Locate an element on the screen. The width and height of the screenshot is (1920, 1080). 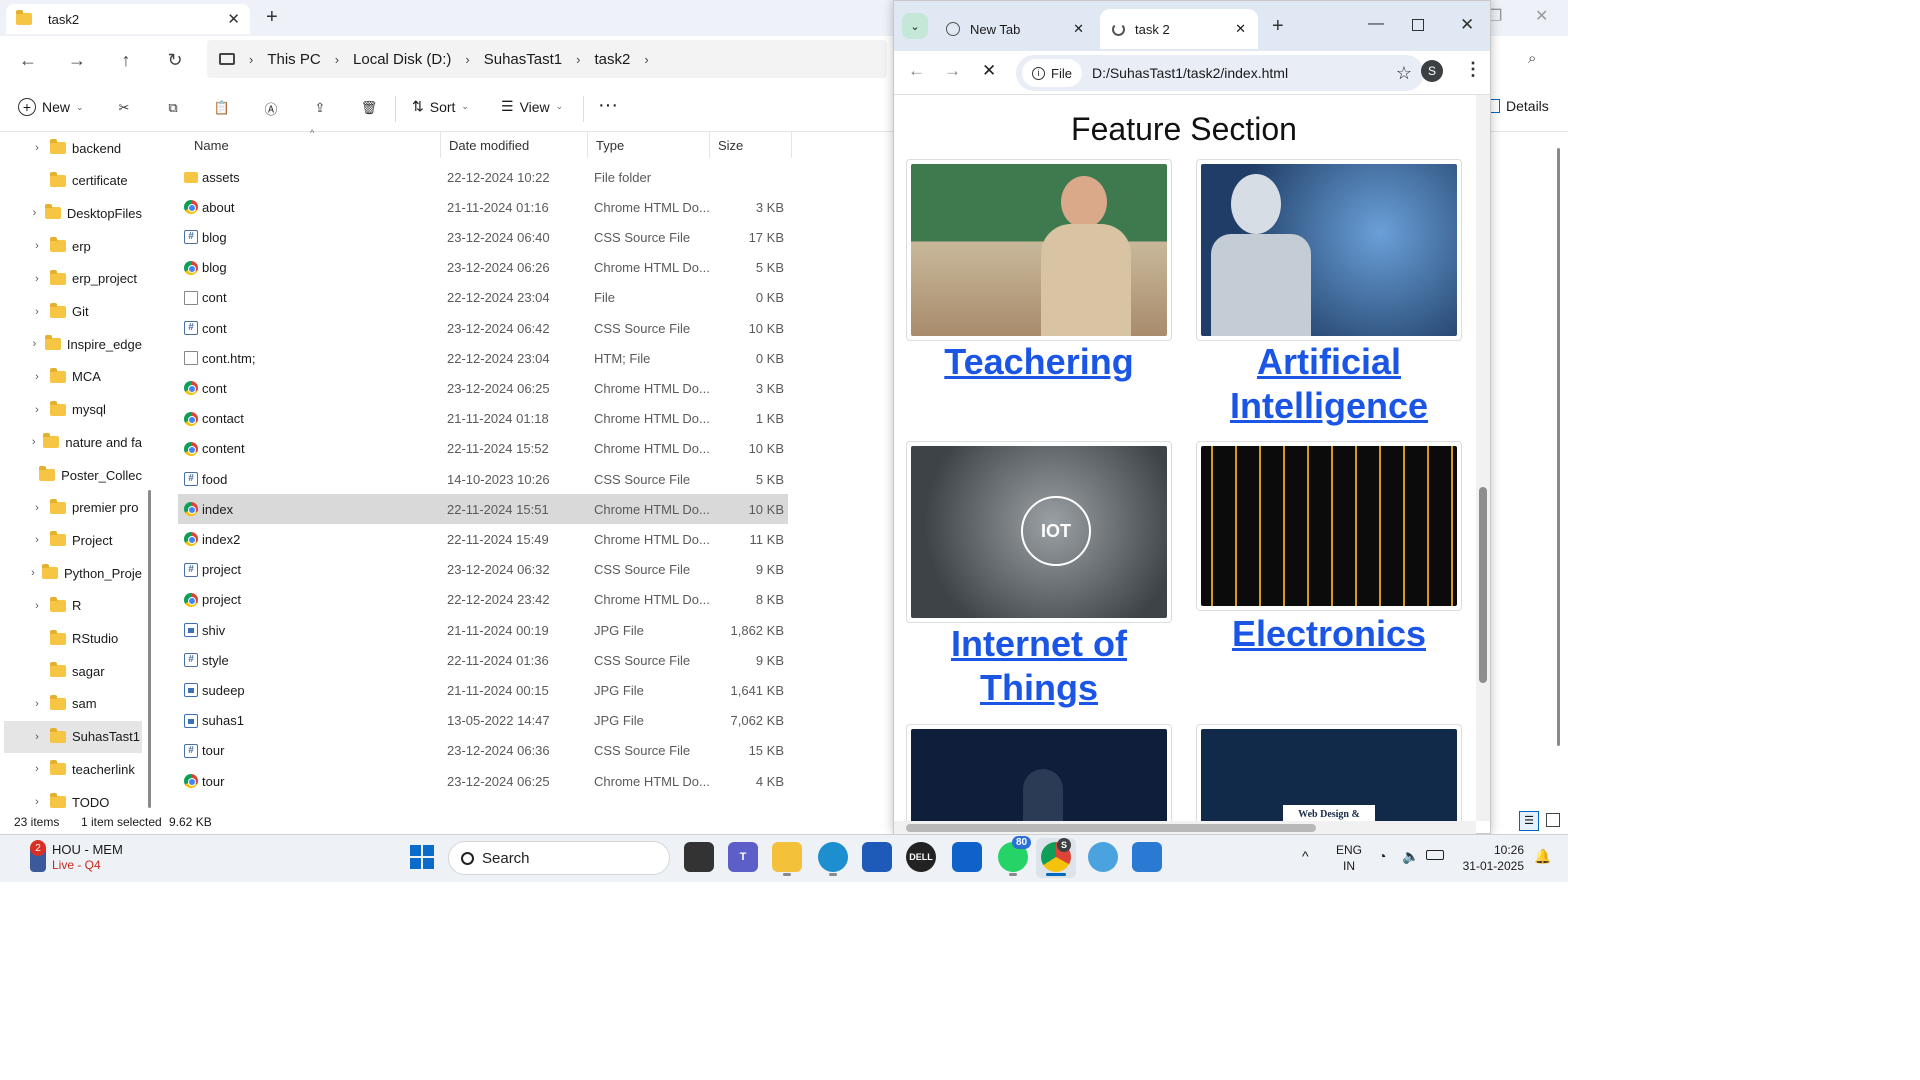
nav-item: › mysql is located at coordinates (73, 410).